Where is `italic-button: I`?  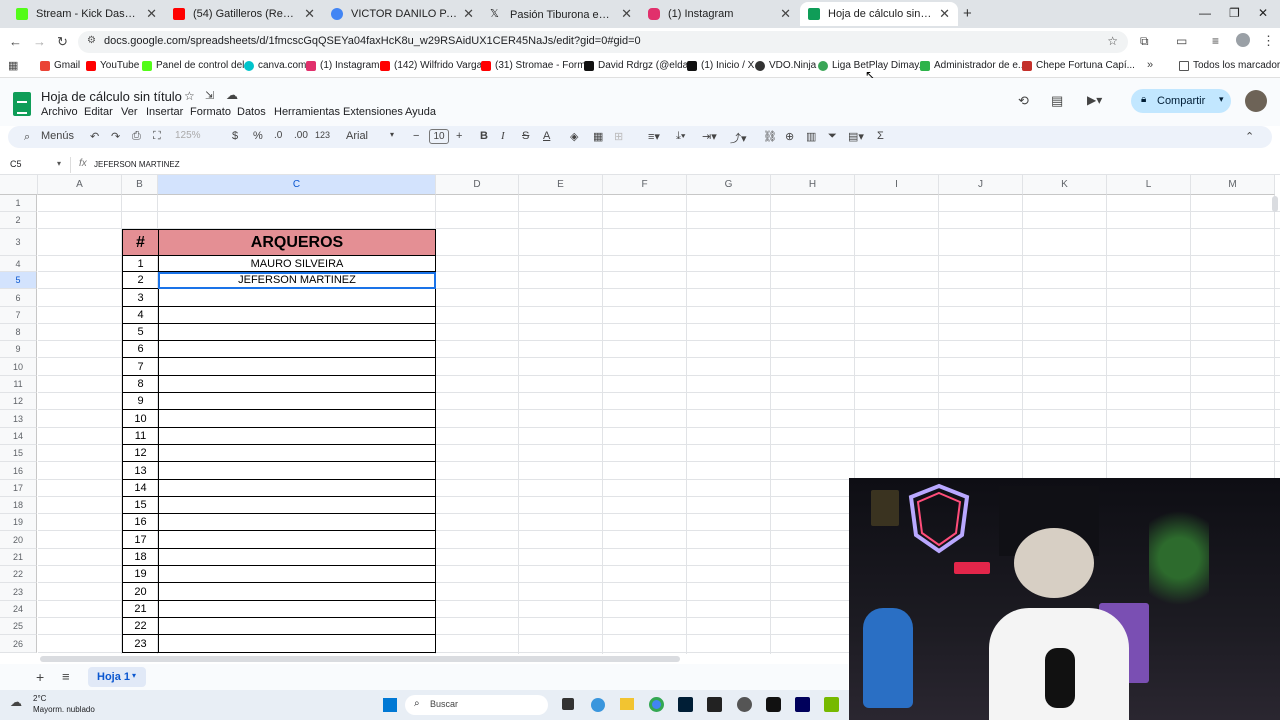
italic-button: I is located at coordinates (503, 136).